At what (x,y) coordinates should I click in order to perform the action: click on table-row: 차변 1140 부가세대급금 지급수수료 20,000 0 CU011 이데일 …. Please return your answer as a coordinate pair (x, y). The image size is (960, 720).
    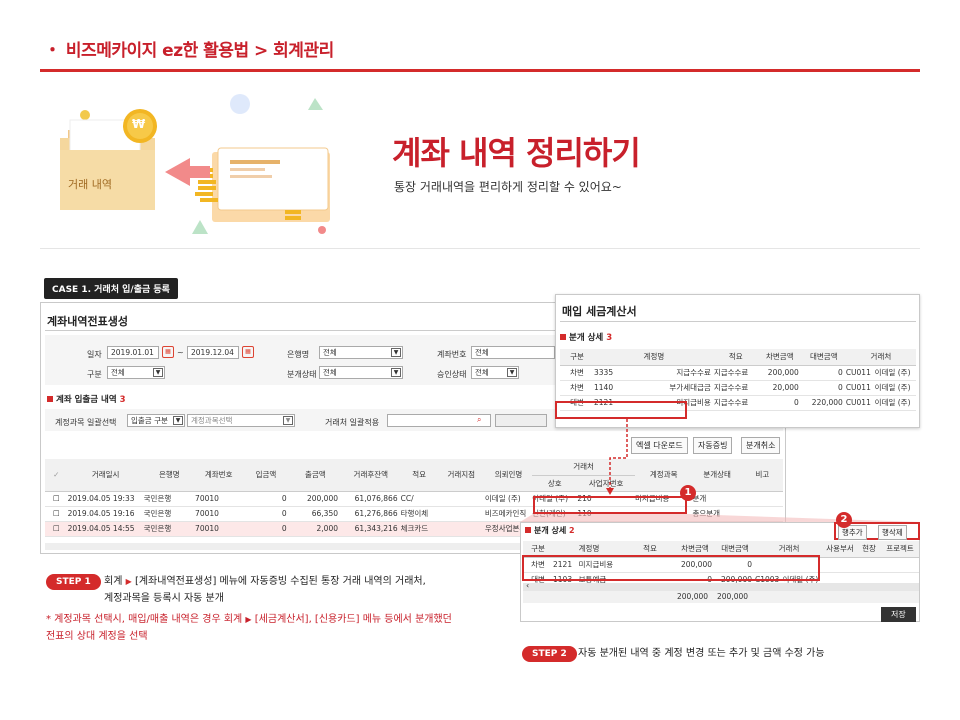
    Looking at the image, I should click on (738, 388).